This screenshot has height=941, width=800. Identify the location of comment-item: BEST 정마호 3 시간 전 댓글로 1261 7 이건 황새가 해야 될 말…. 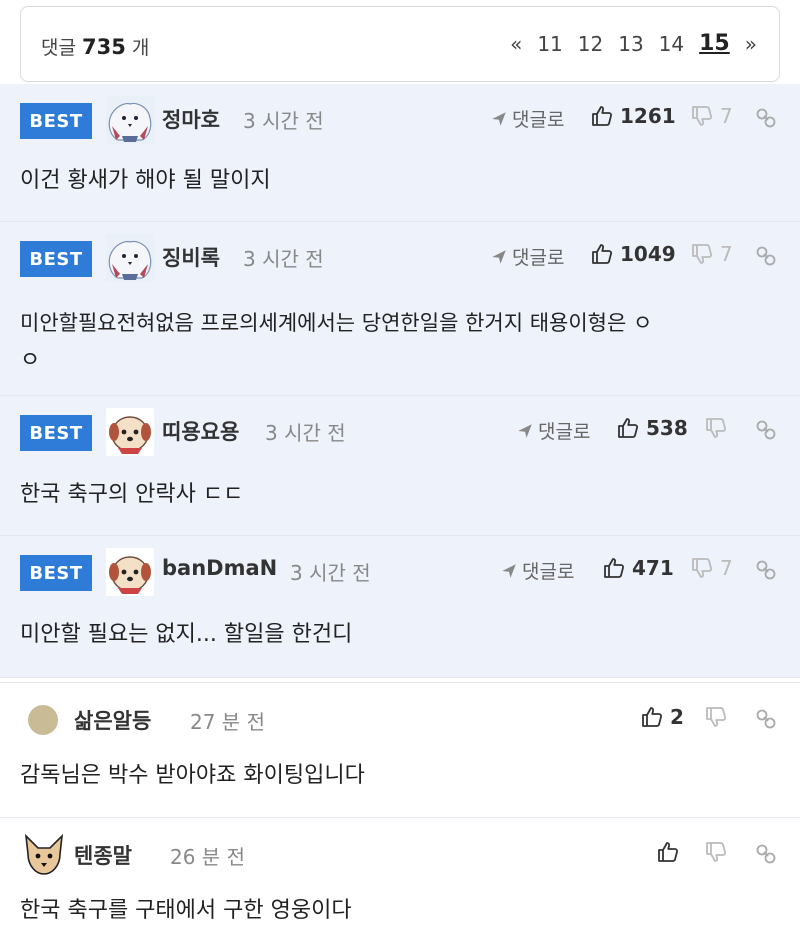
(400, 153).